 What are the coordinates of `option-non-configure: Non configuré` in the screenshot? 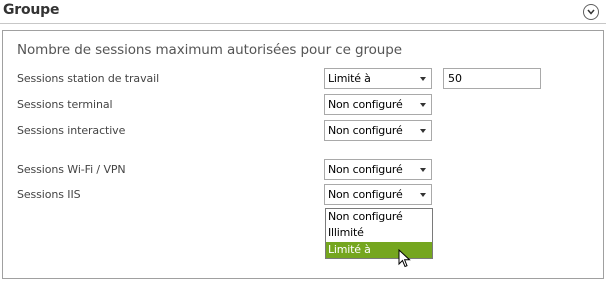 It's located at (379, 217).